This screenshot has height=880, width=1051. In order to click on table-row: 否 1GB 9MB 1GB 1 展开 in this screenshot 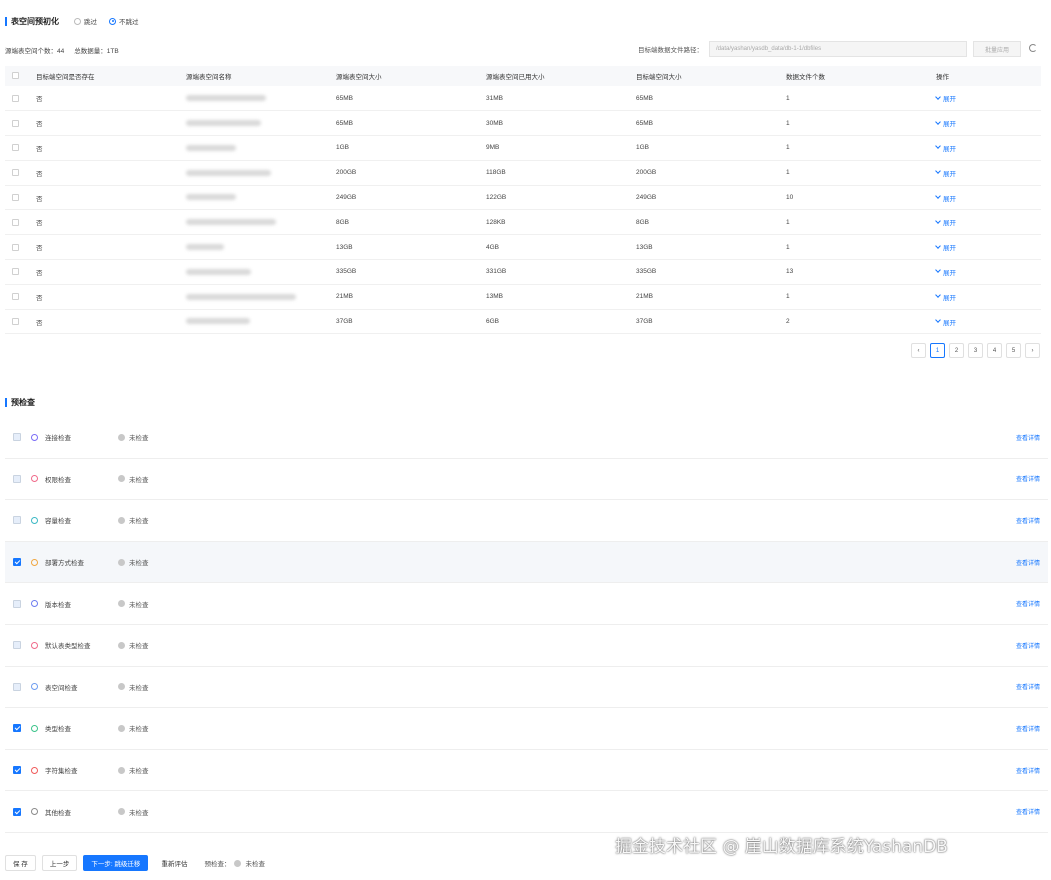, I will do `click(523, 148)`.